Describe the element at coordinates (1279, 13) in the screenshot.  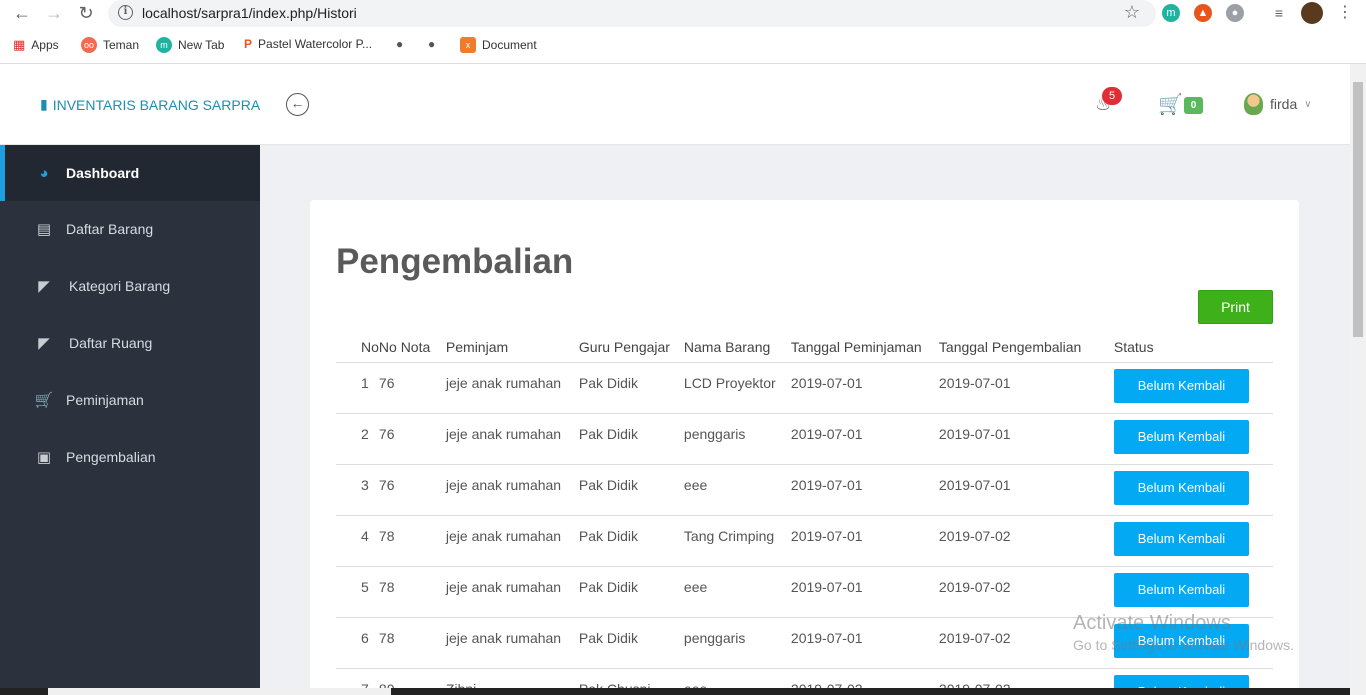
I see `media-icon: ≡` at that location.